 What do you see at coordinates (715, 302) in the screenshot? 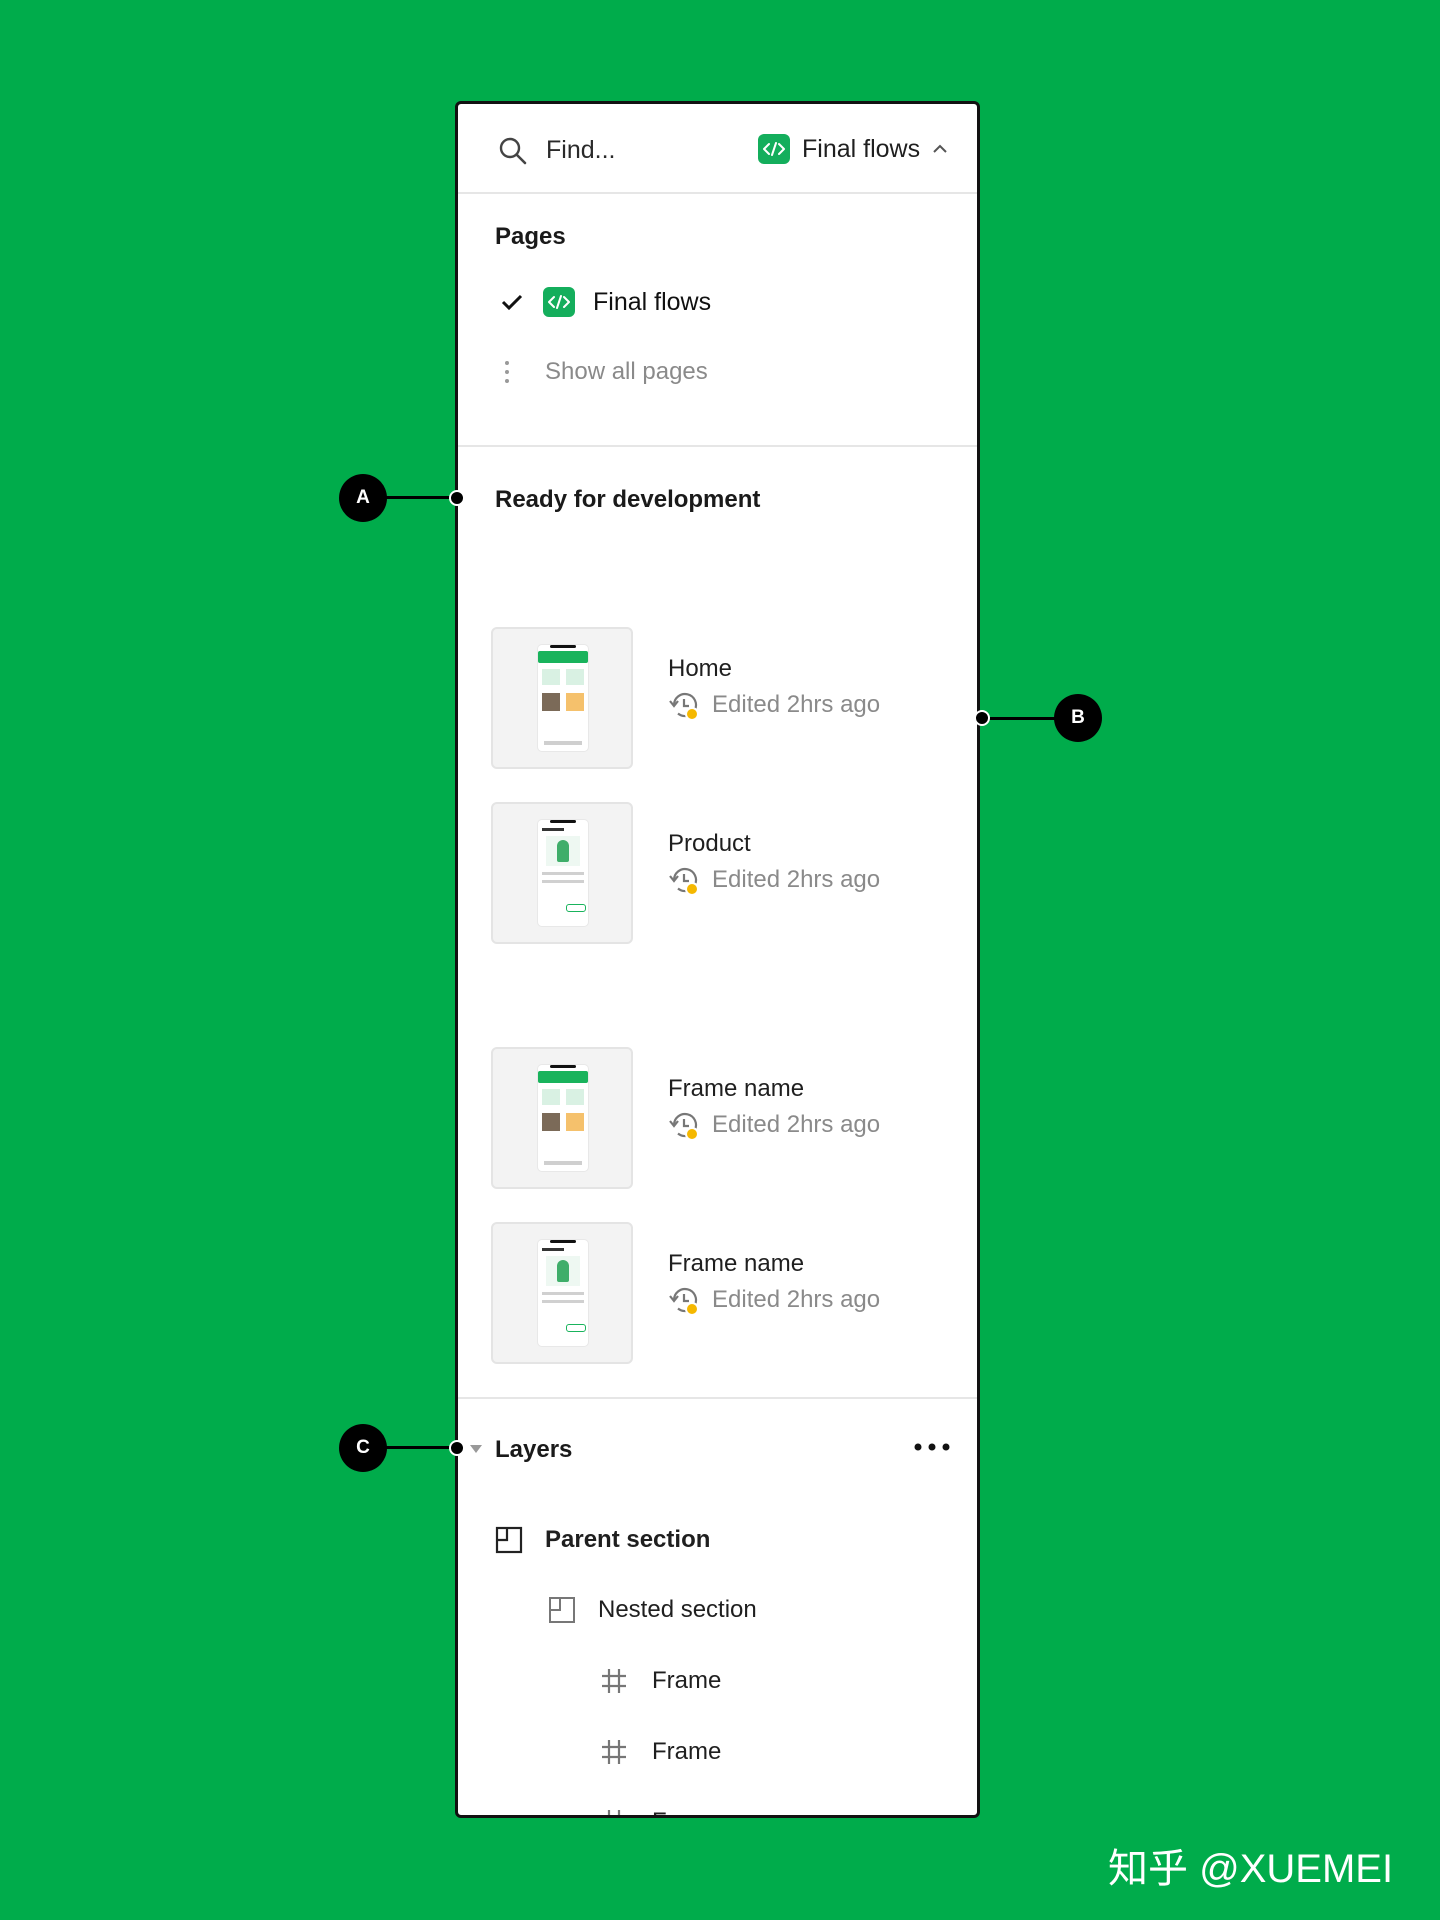
I see `page-item-final-flows: Final flows` at bounding box center [715, 302].